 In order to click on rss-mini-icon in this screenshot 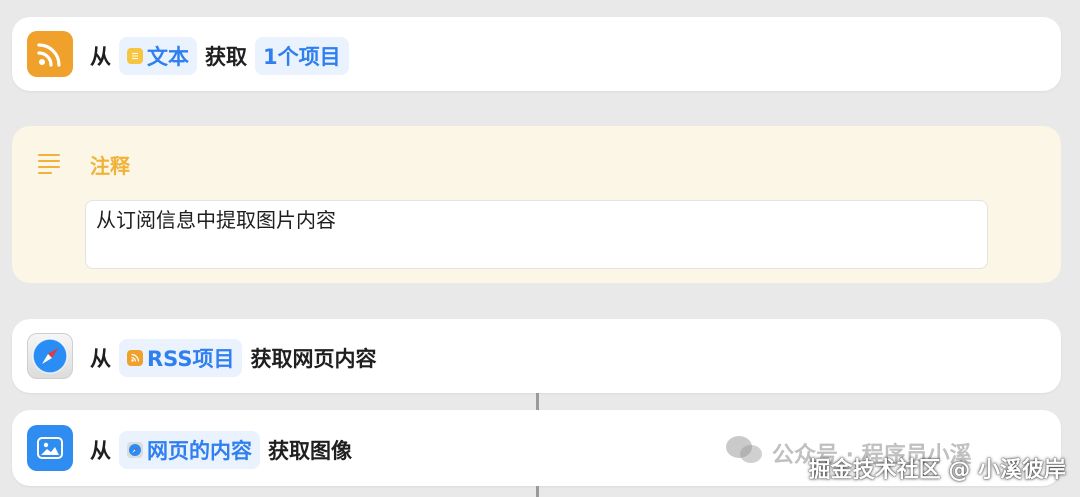, I will do `click(135, 358)`.